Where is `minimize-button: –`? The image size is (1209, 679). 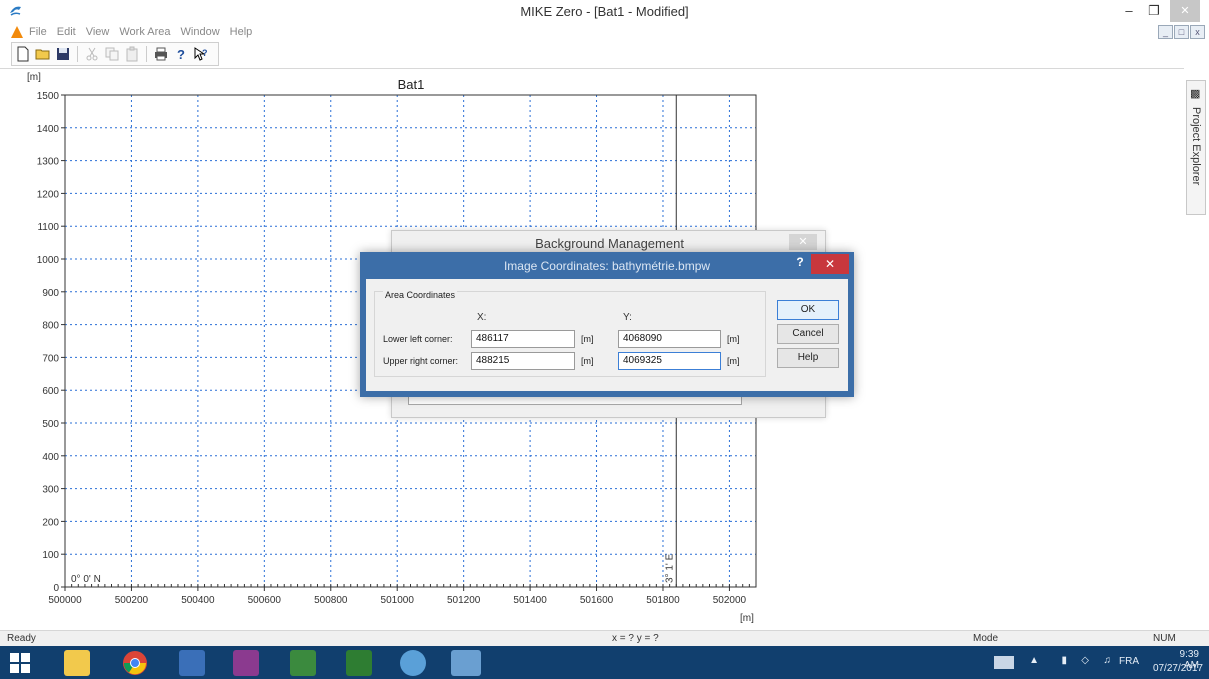 minimize-button: – is located at coordinates (1129, 11).